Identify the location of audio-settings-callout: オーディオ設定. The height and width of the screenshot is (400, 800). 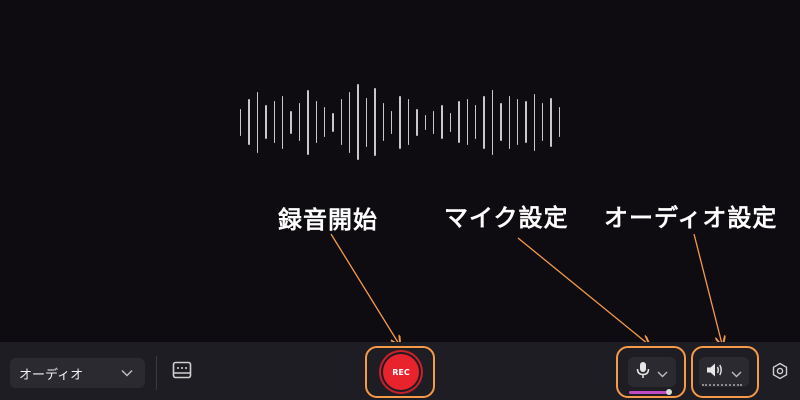
(691, 218).